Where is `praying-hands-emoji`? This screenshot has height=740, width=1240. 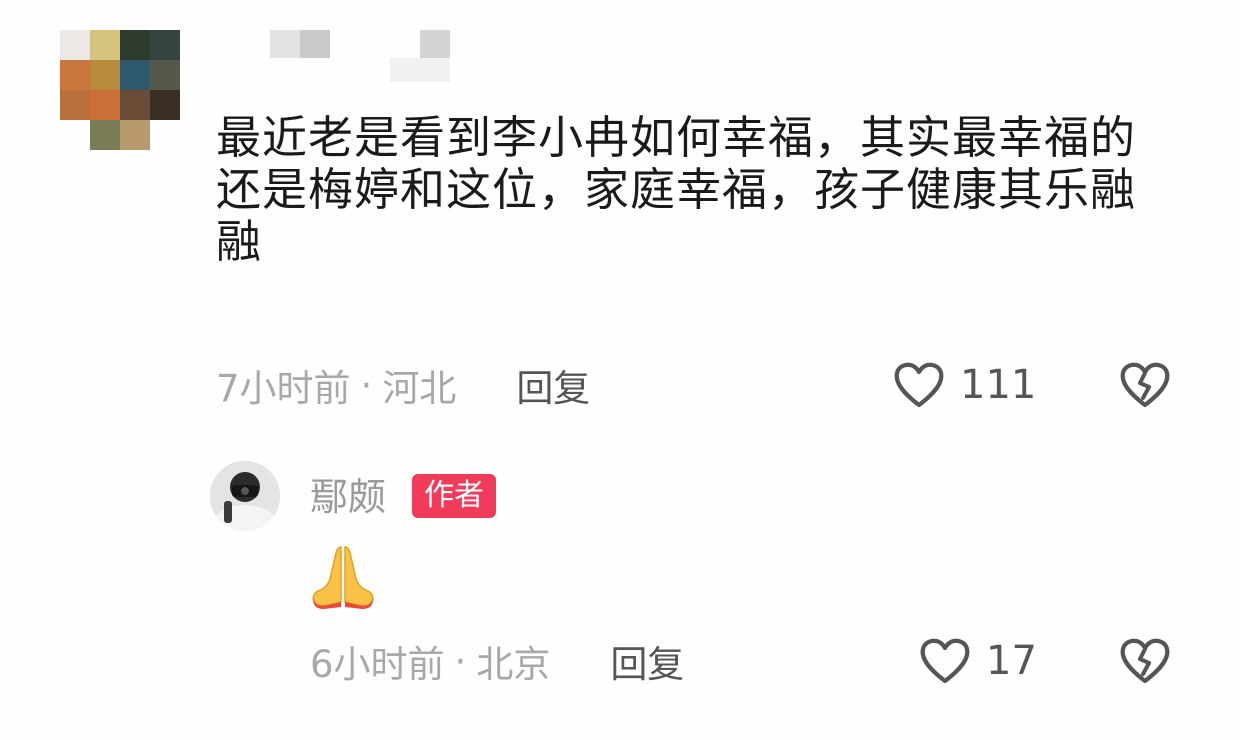 praying-hands-emoji is located at coordinates (343, 576).